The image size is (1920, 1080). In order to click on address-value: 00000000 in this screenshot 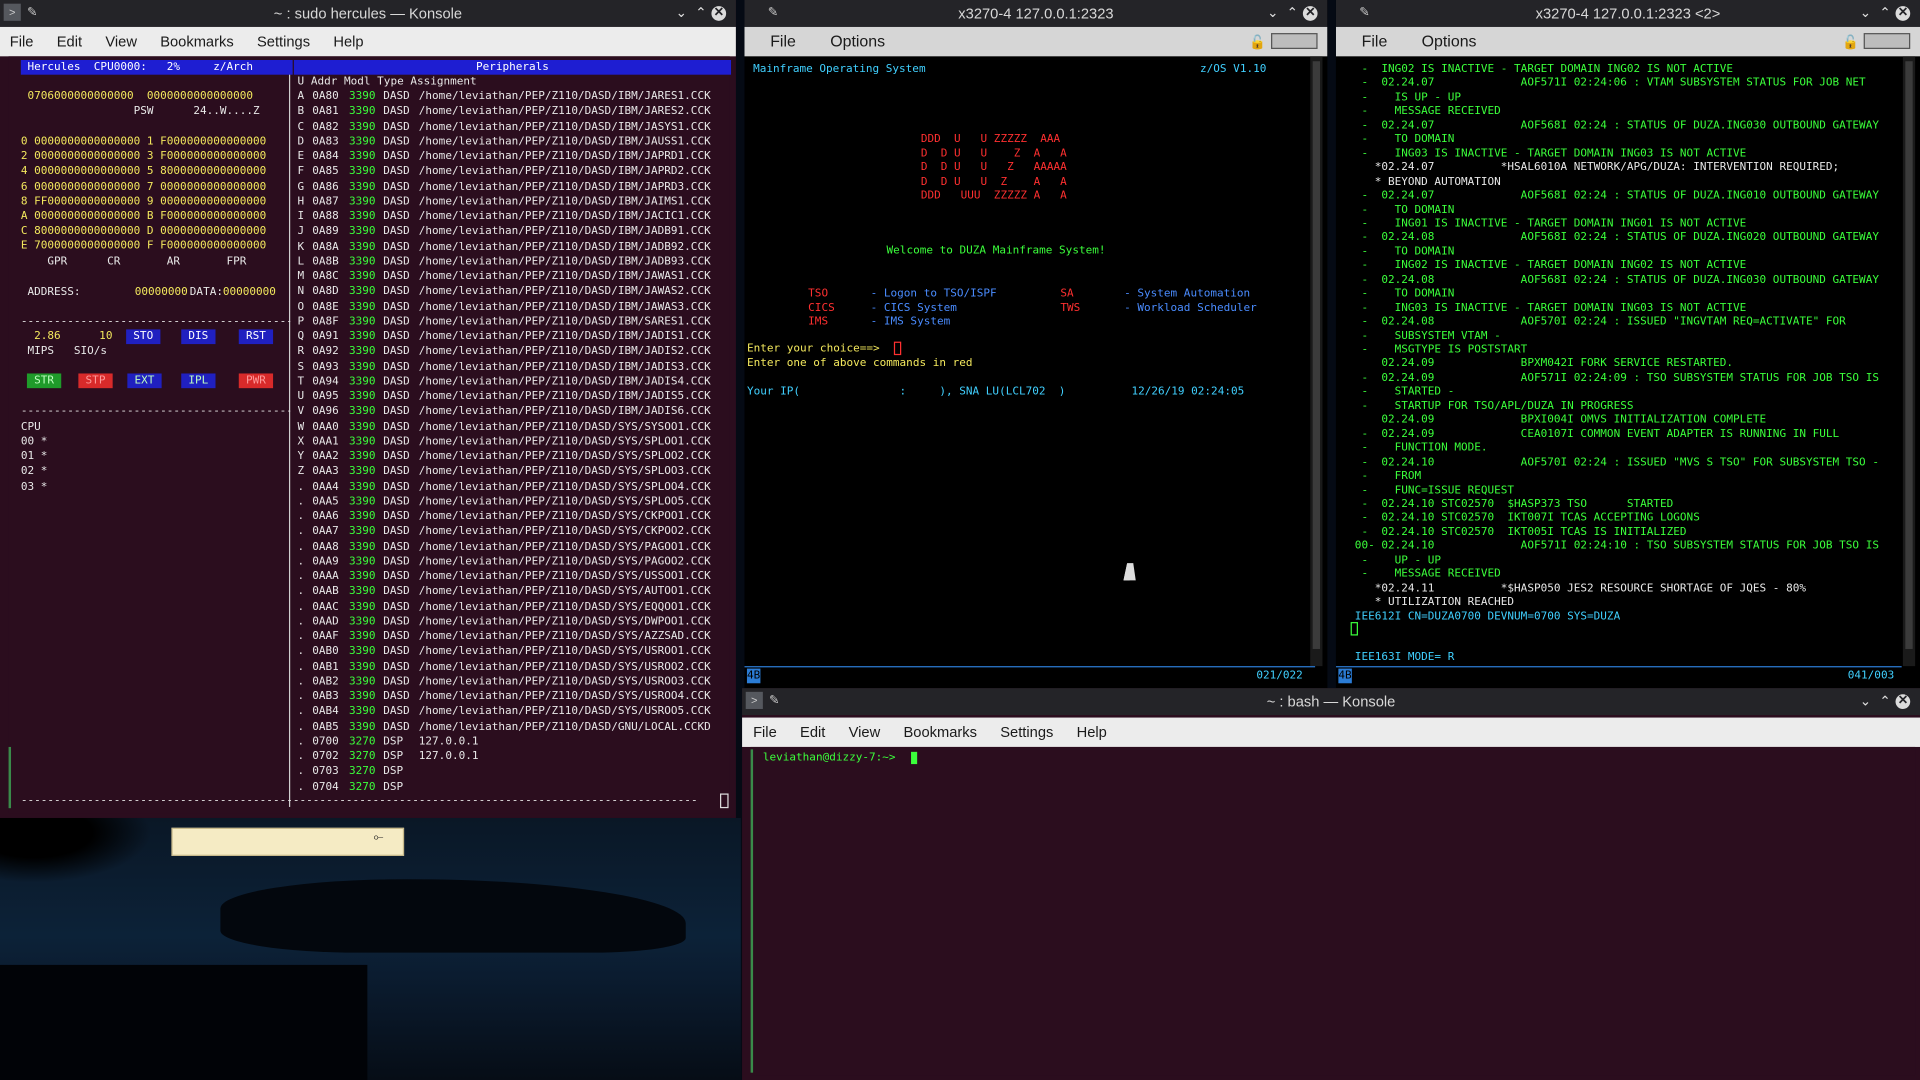, I will do `click(161, 292)`.